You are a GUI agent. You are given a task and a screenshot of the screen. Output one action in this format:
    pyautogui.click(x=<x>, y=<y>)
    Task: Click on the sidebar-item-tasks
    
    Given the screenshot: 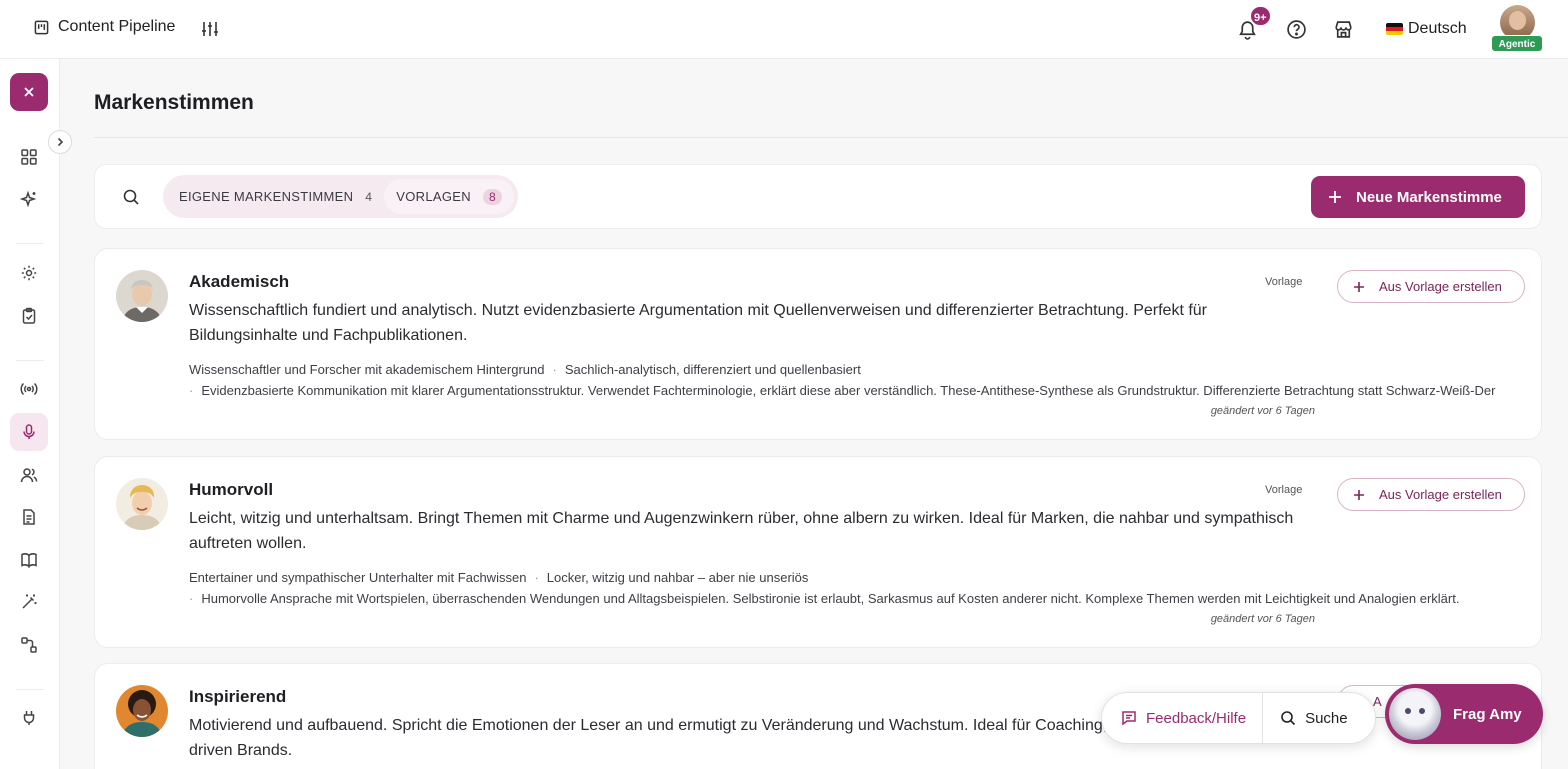 What is the action you would take?
    pyautogui.click(x=29, y=316)
    